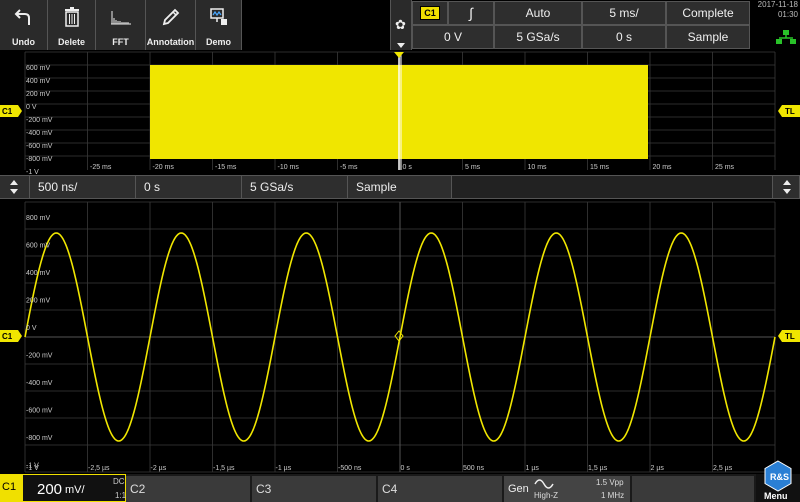 This screenshot has height=502, width=800. I want to click on zoom-time-base: 500 ns/, so click(83, 187).